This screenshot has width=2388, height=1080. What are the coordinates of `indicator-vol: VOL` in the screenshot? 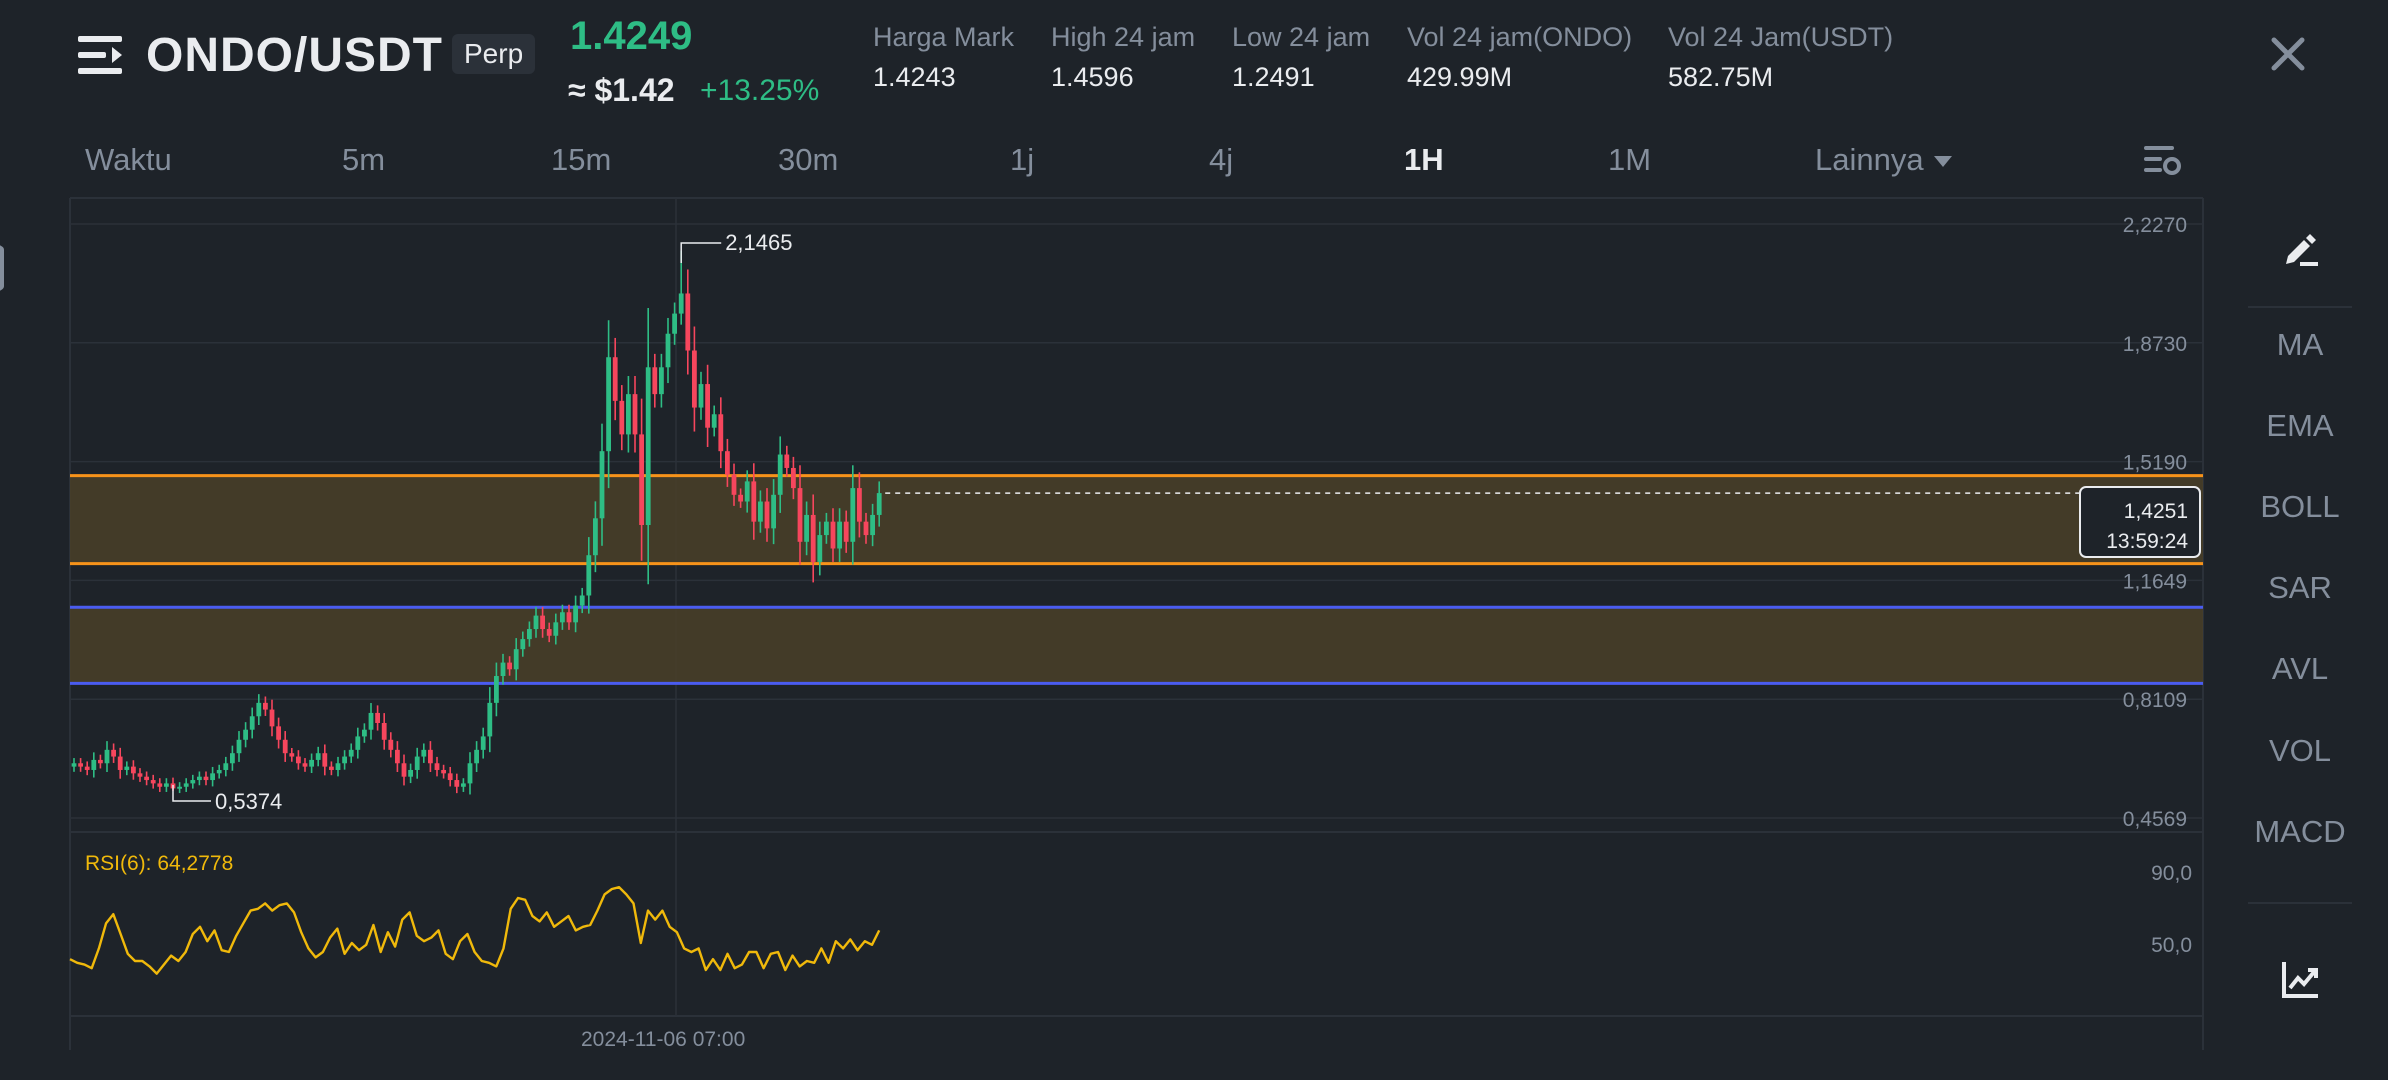 It's located at (2300, 751).